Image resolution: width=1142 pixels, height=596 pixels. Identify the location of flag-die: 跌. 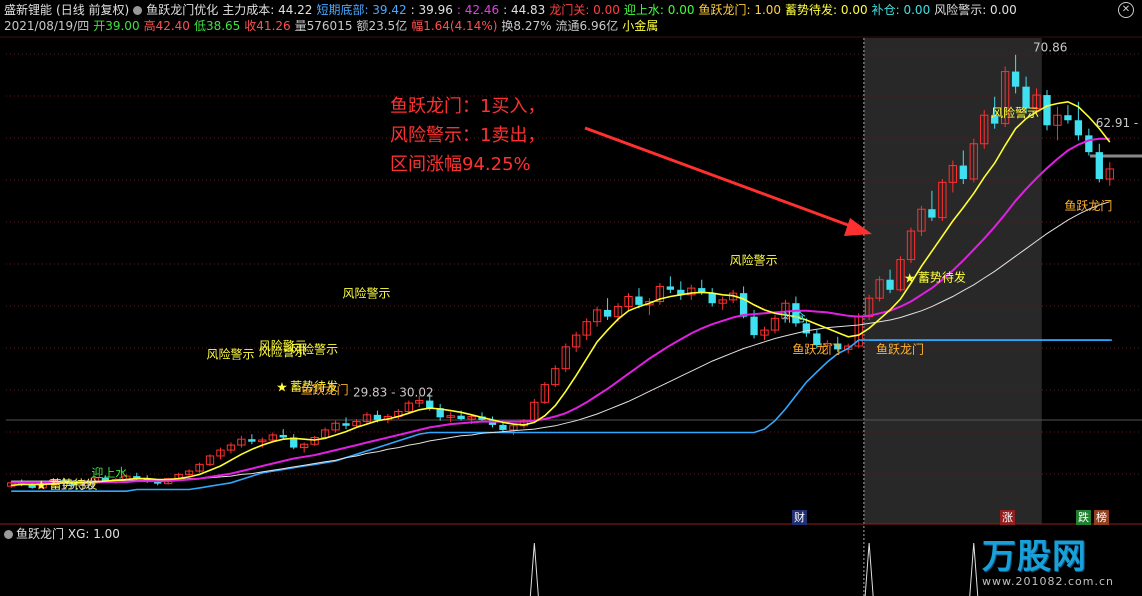
(1083, 517).